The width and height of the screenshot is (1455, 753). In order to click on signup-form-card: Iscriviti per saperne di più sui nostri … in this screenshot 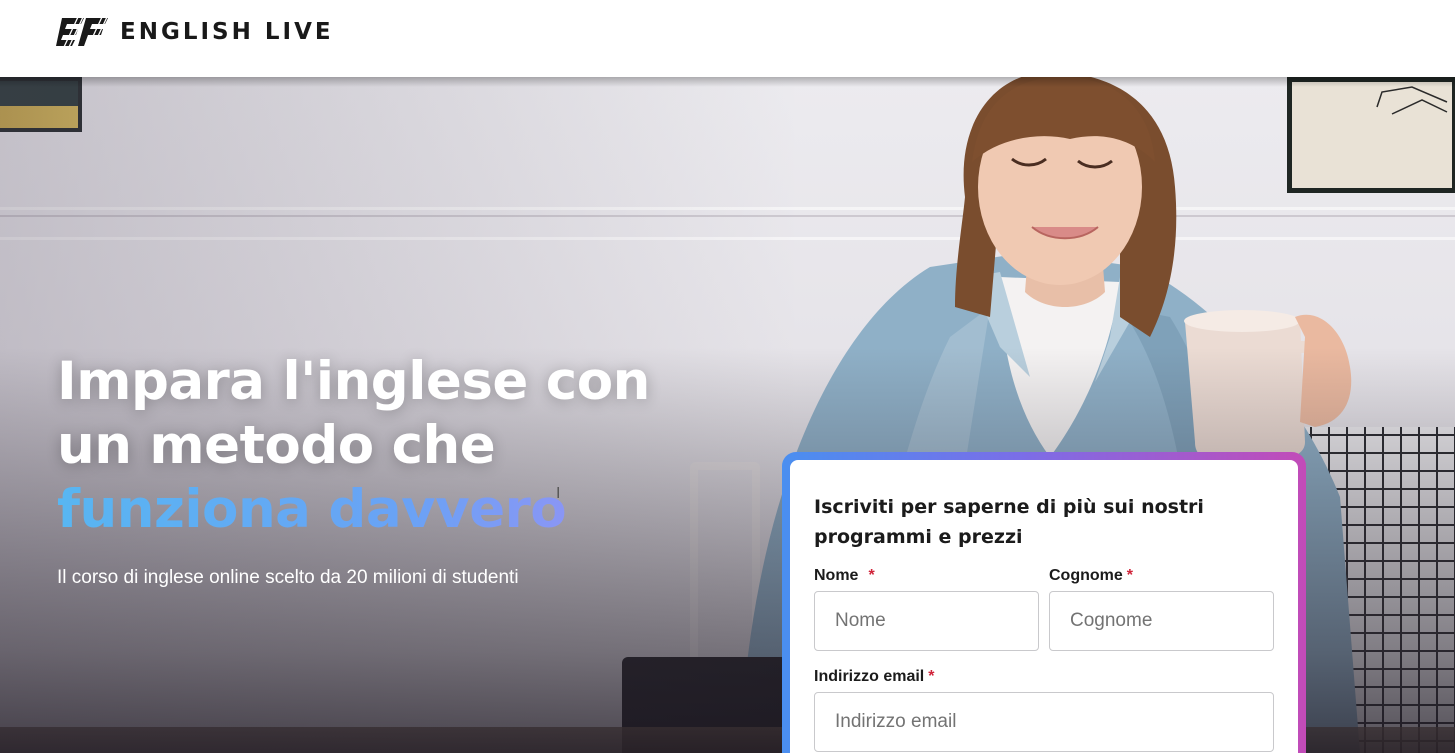, I will do `click(1044, 602)`.